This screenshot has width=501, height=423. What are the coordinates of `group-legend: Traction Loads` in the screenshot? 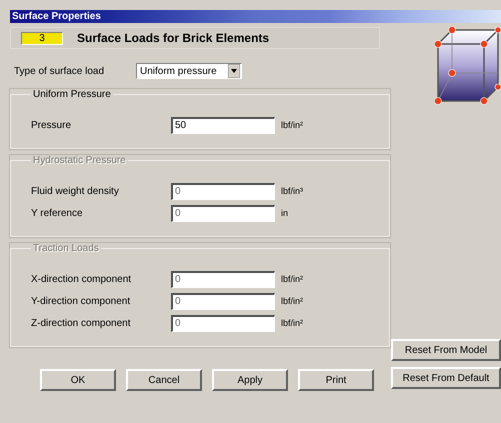 It's located at (66, 248).